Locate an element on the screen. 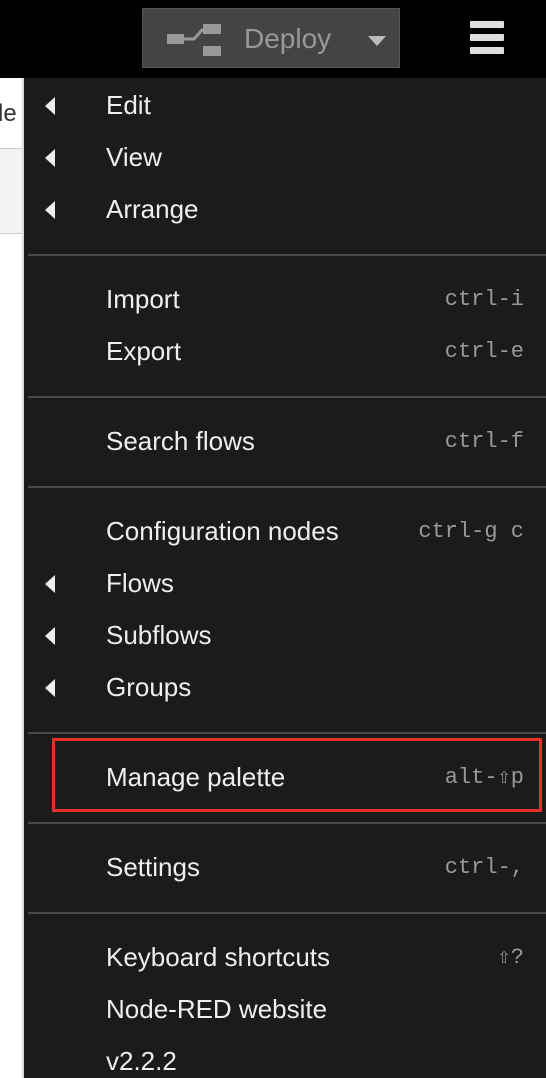 The width and height of the screenshot is (546, 1078). workspace-toolbar is located at coordinates (12, 191).